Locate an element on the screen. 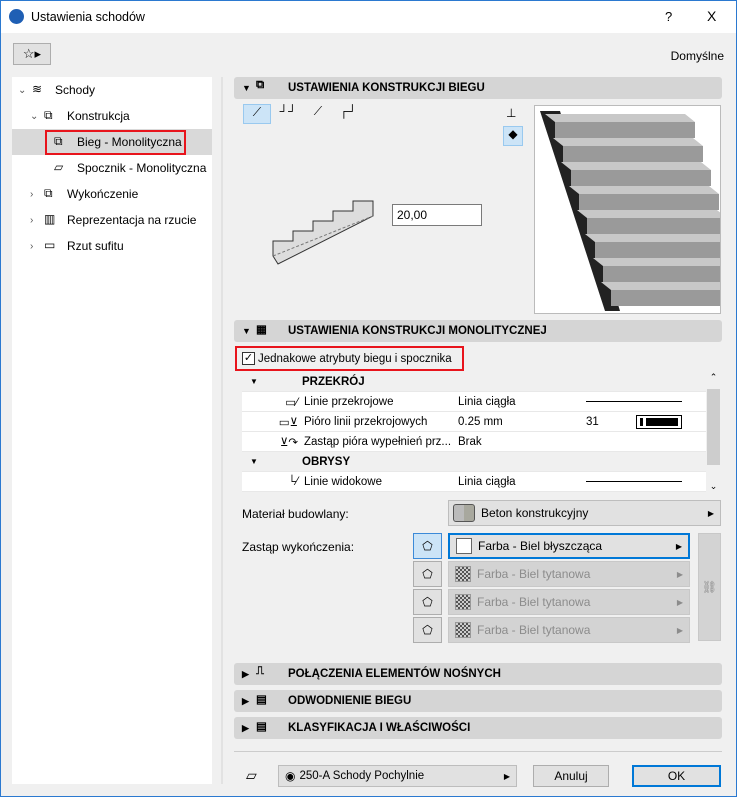 The width and height of the screenshot is (737, 797). tree-item-konstrukcja: ⌄ ⧉ Konstrukcja is located at coordinates (80, 116).